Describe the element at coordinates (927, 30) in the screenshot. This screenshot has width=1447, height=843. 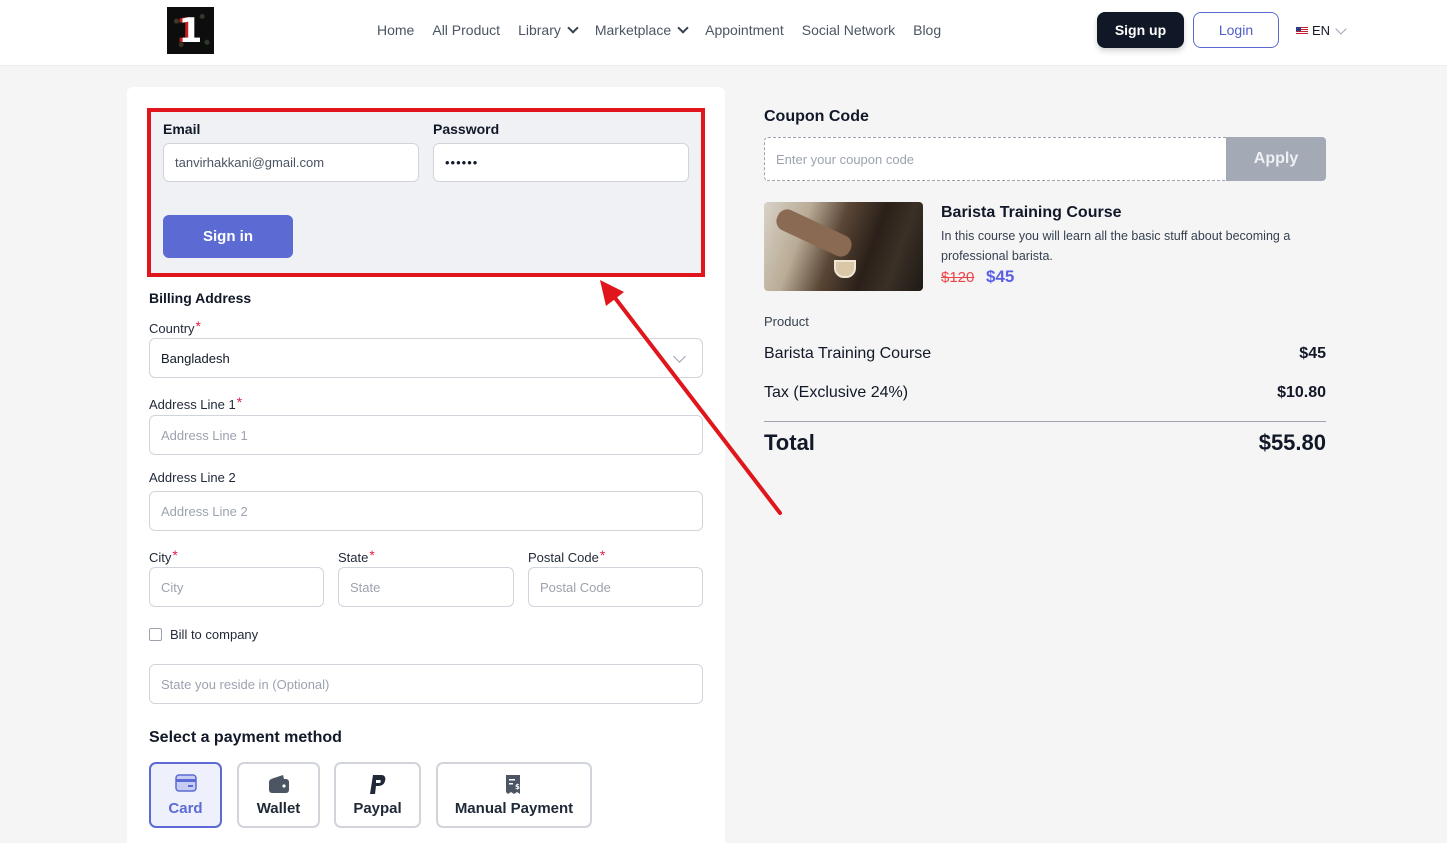
I see `nav-blog: Blog` at that location.